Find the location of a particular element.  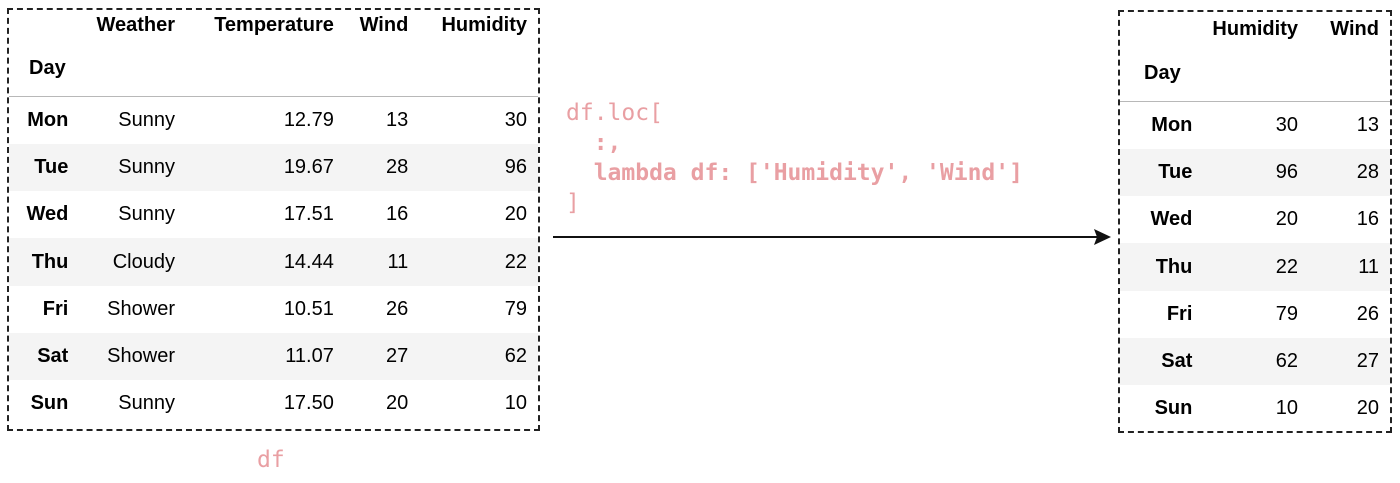

table-cell: 12.79 is located at coordinates (308, 119).